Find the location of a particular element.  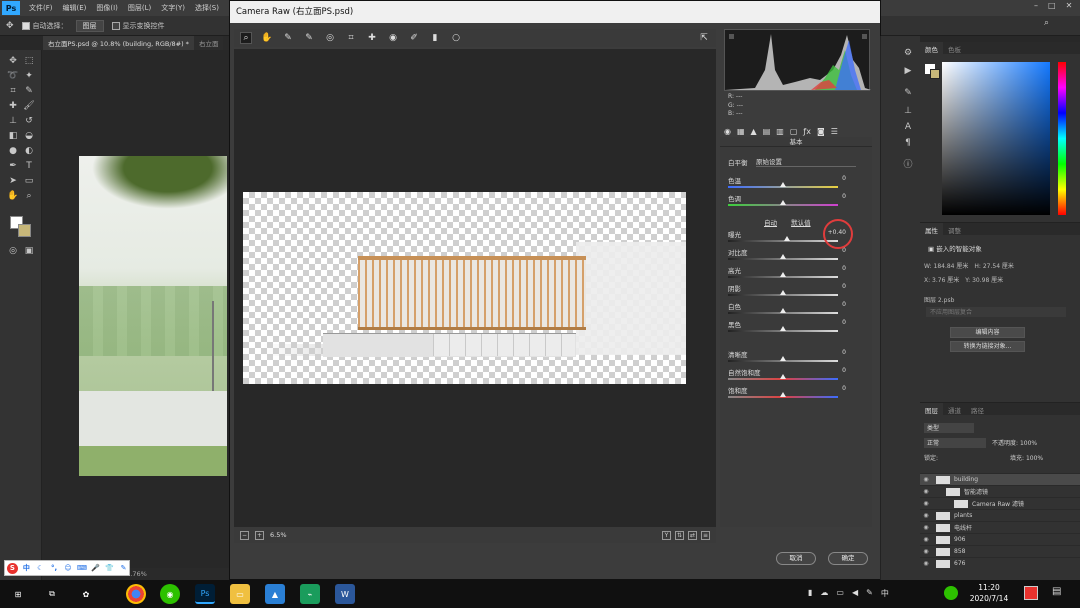

show-transform-checkbox: 显示变换控件 is located at coordinates (138, 26).